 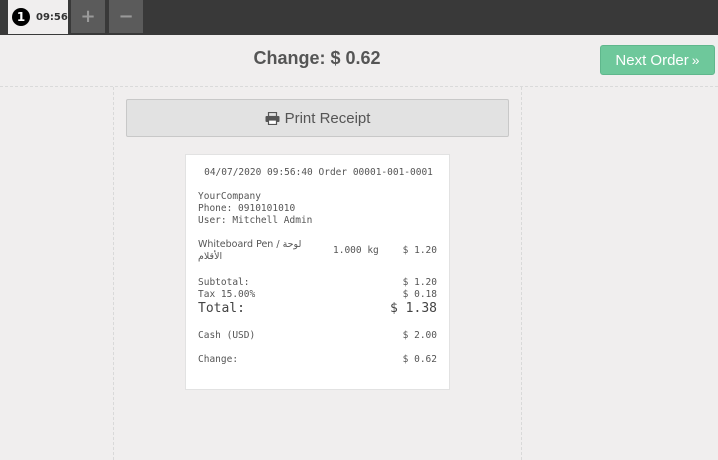 I want to click on receipt-user: User: Mitchell Admin, so click(x=255, y=220).